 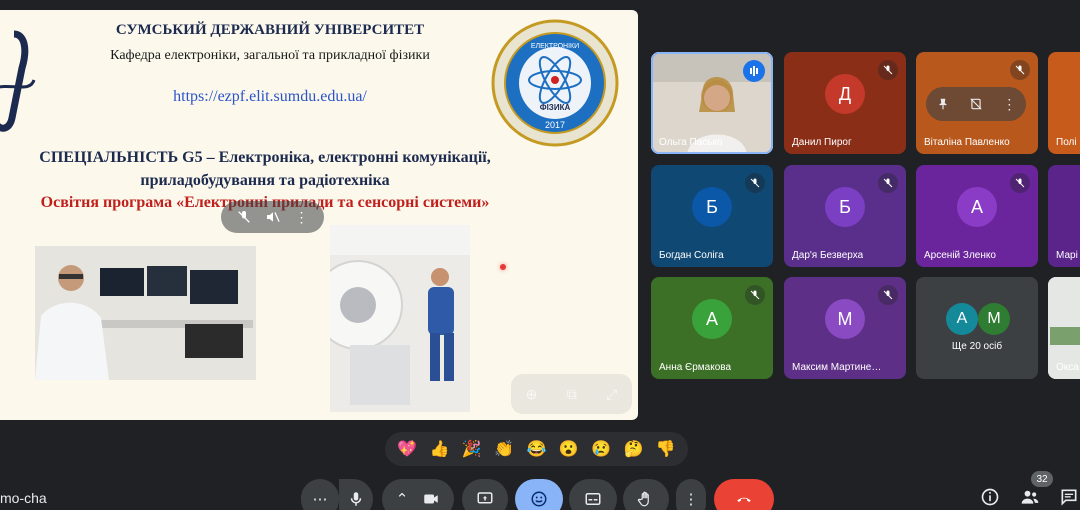 I want to click on people-icon, so click(x=1030, y=497).